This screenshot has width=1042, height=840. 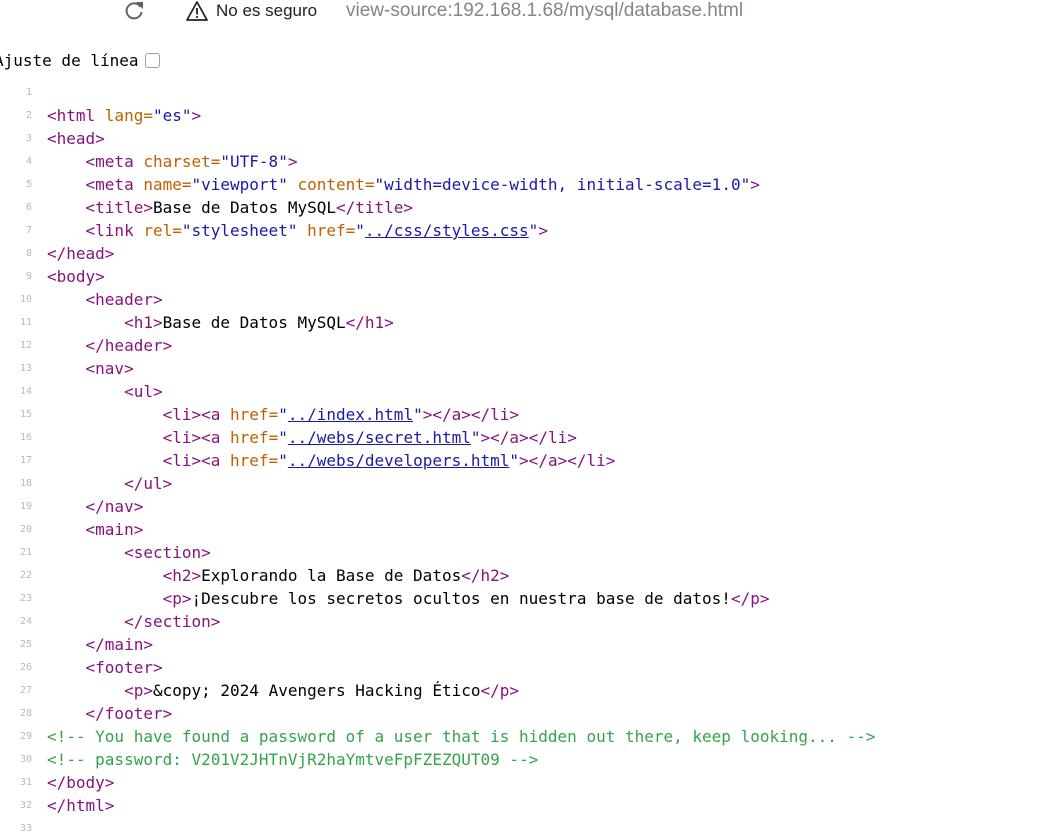 What do you see at coordinates (25, 529) in the screenshot?
I see `line-number: 20` at bounding box center [25, 529].